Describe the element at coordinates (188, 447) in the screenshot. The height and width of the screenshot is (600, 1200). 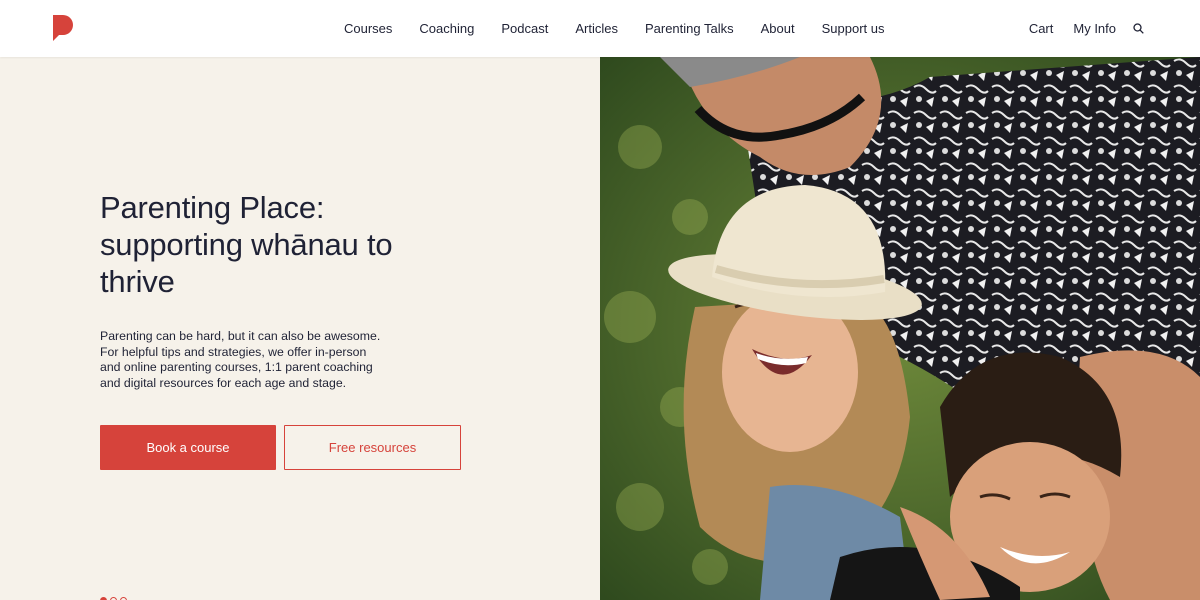
I see `book-a-course-button: Book a course` at that location.